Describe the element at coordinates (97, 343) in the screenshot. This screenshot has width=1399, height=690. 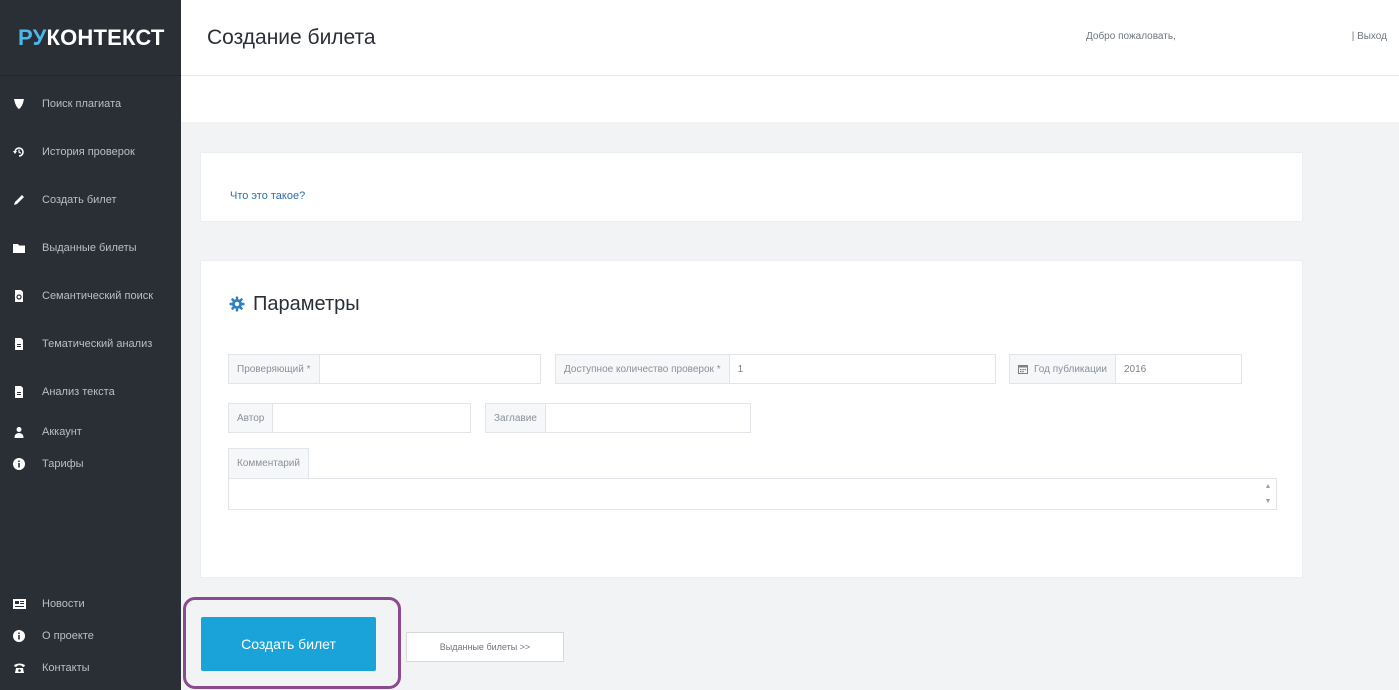
I see `sidebar-item-label: Тематический анализ` at that location.